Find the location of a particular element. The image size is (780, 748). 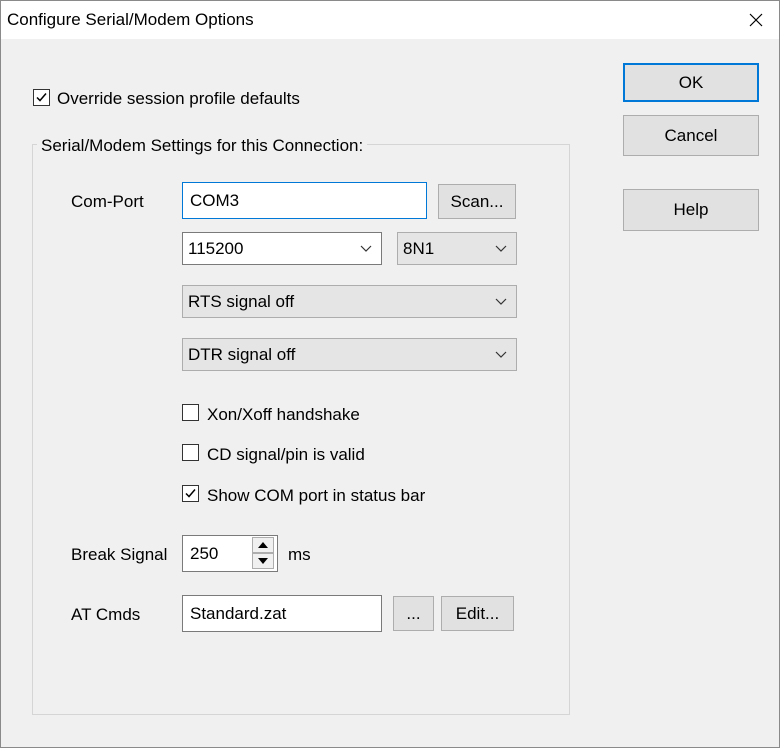

com-port-value: COM3 is located at coordinates (215, 200).